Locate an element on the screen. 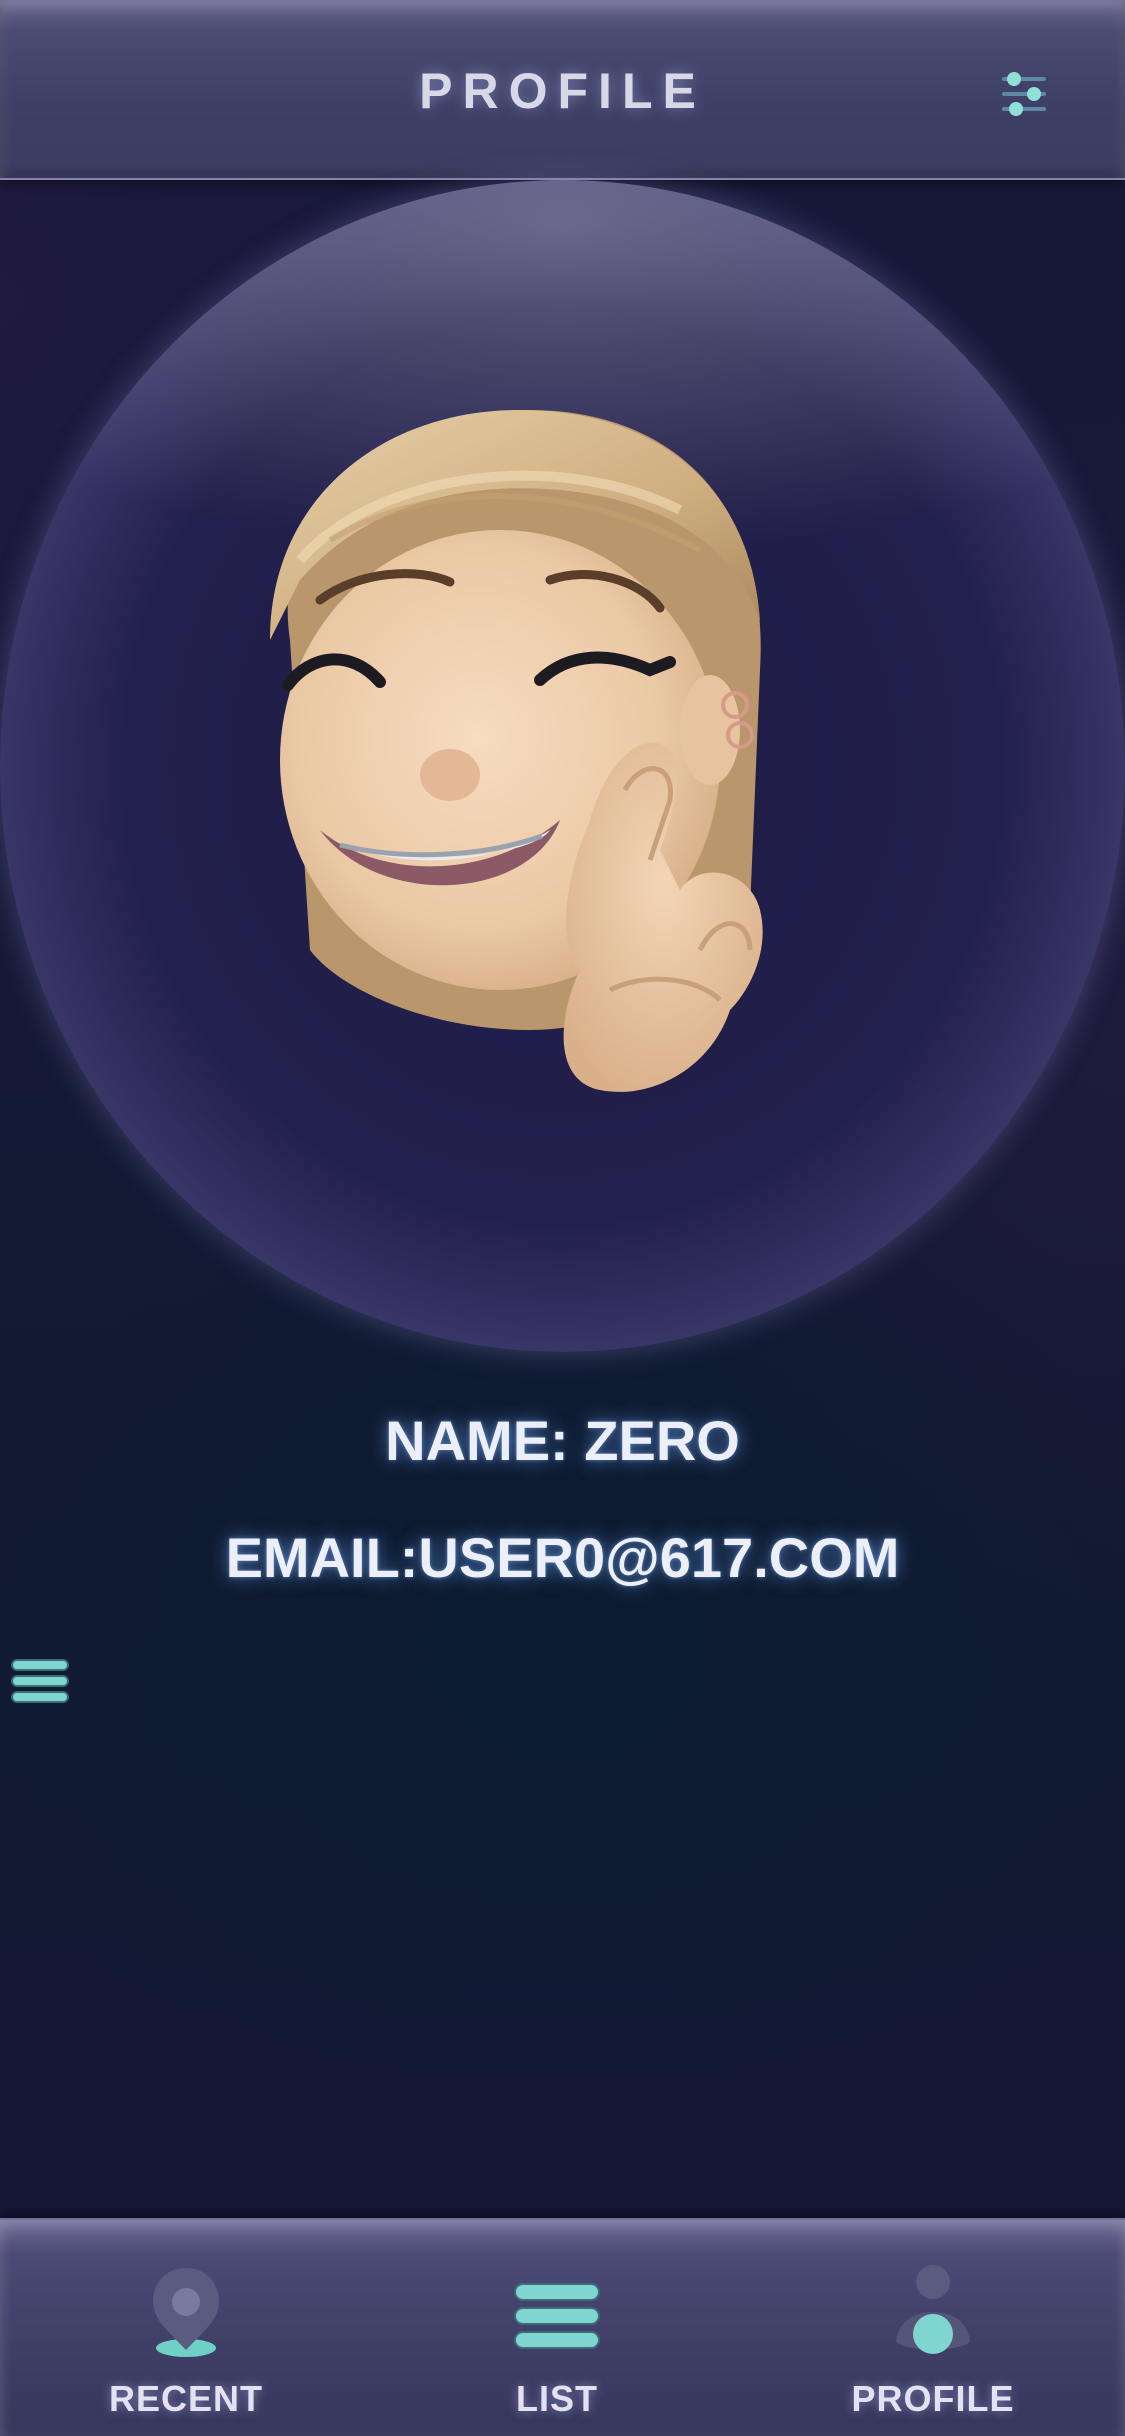  tab-list: LIST is located at coordinates (557, 2328).